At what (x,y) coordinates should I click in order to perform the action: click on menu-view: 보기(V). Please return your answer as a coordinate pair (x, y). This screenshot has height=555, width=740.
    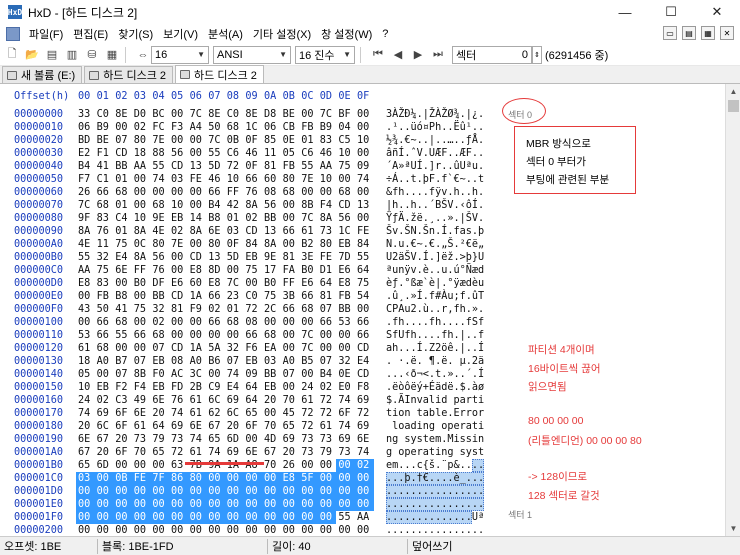
    Looking at the image, I should click on (180, 34).